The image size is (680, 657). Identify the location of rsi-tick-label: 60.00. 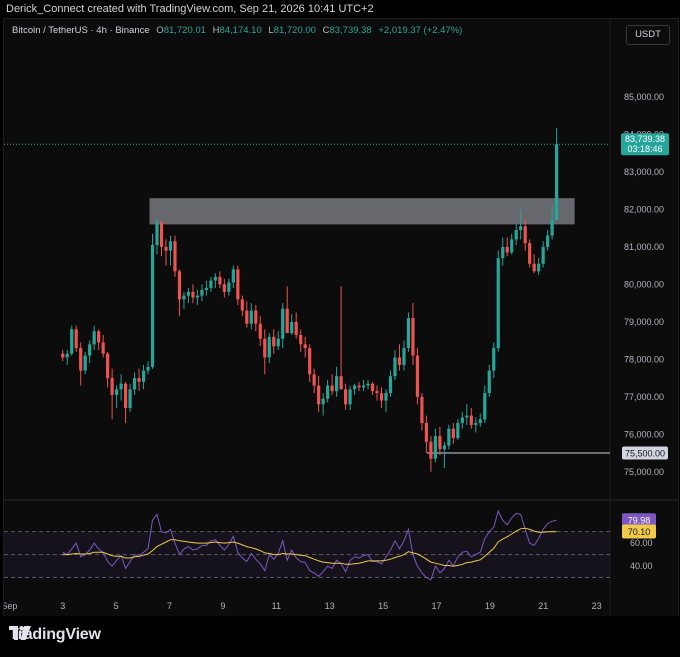
(641, 543).